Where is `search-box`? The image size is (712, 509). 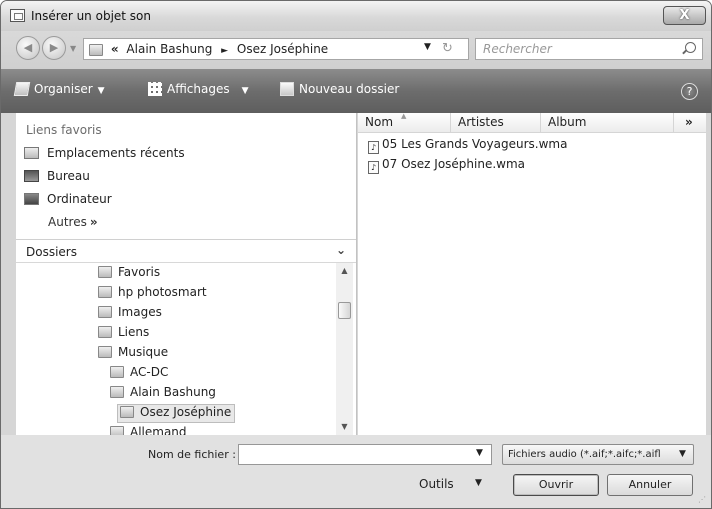
search-box is located at coordinates (589, 49).